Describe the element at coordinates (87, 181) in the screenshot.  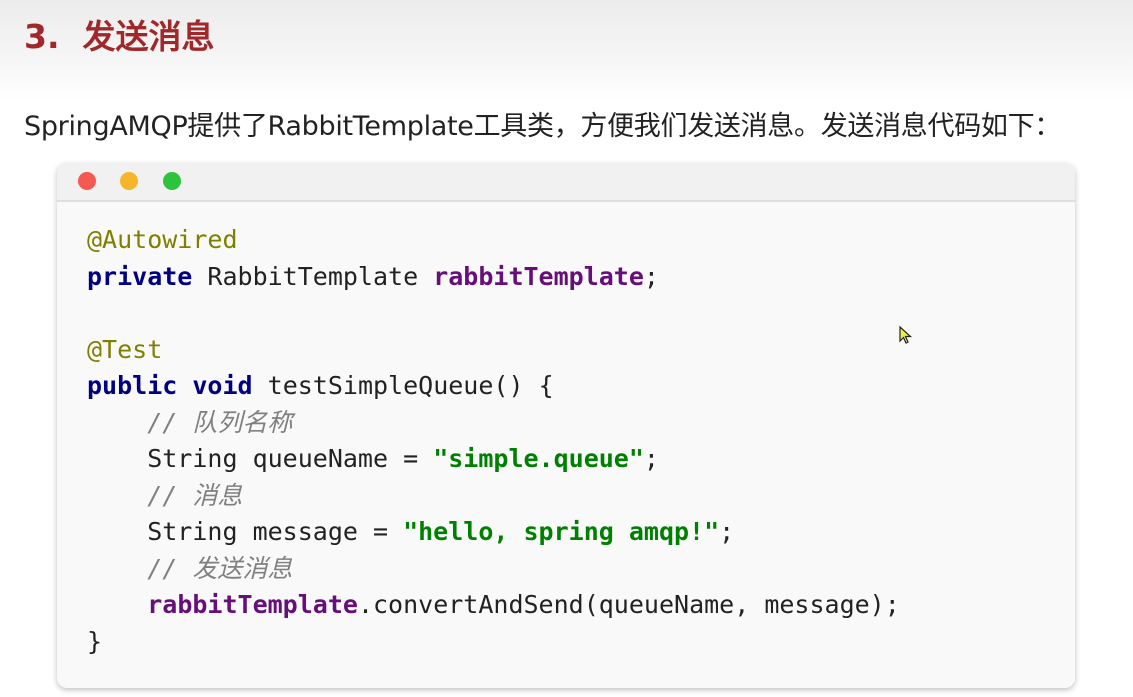
I see `close-dot-icon` at that location.